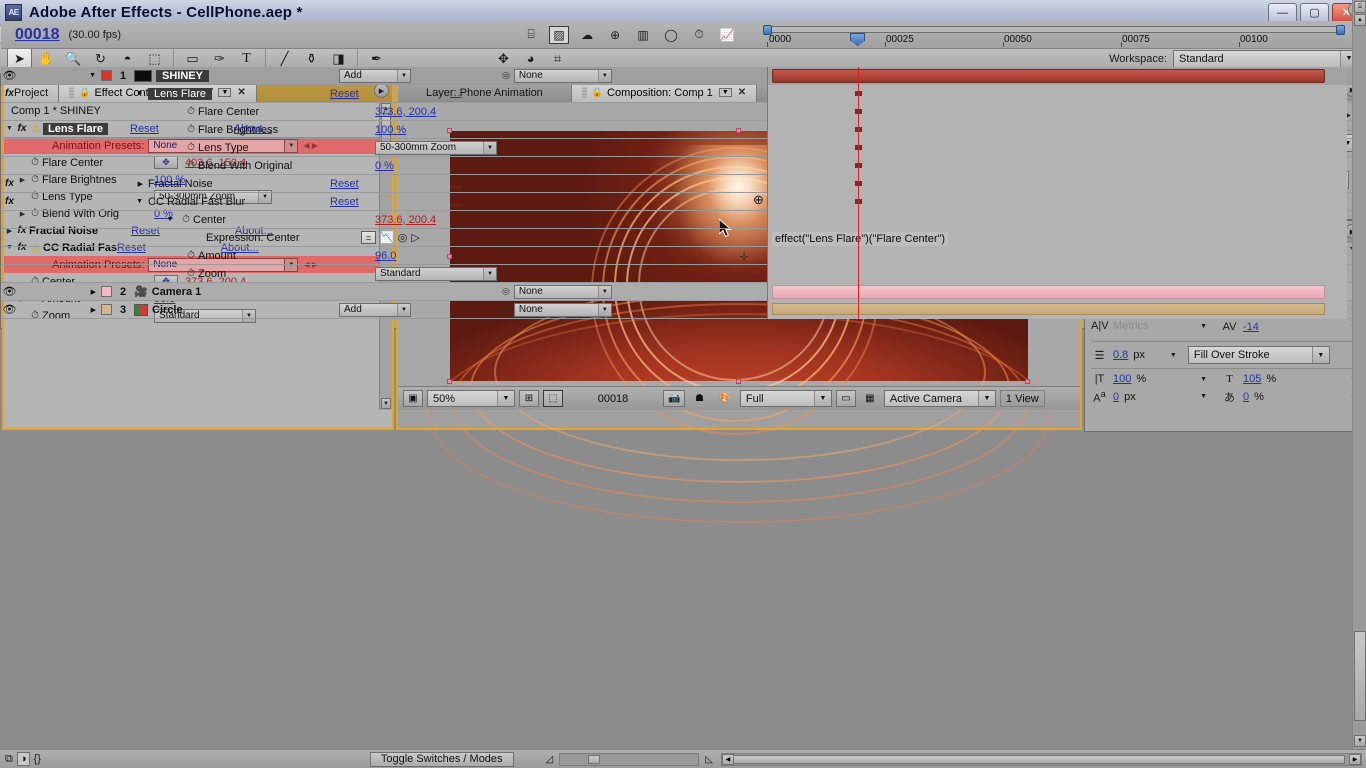 The height and width of the screenshot is (768, 1366). What do you see at coordinates (1057, 193) in the screenshot?
I see `timeline-track-area: effect("Lens Flare")("Flare Center")` at bounding box center [1057, 193].